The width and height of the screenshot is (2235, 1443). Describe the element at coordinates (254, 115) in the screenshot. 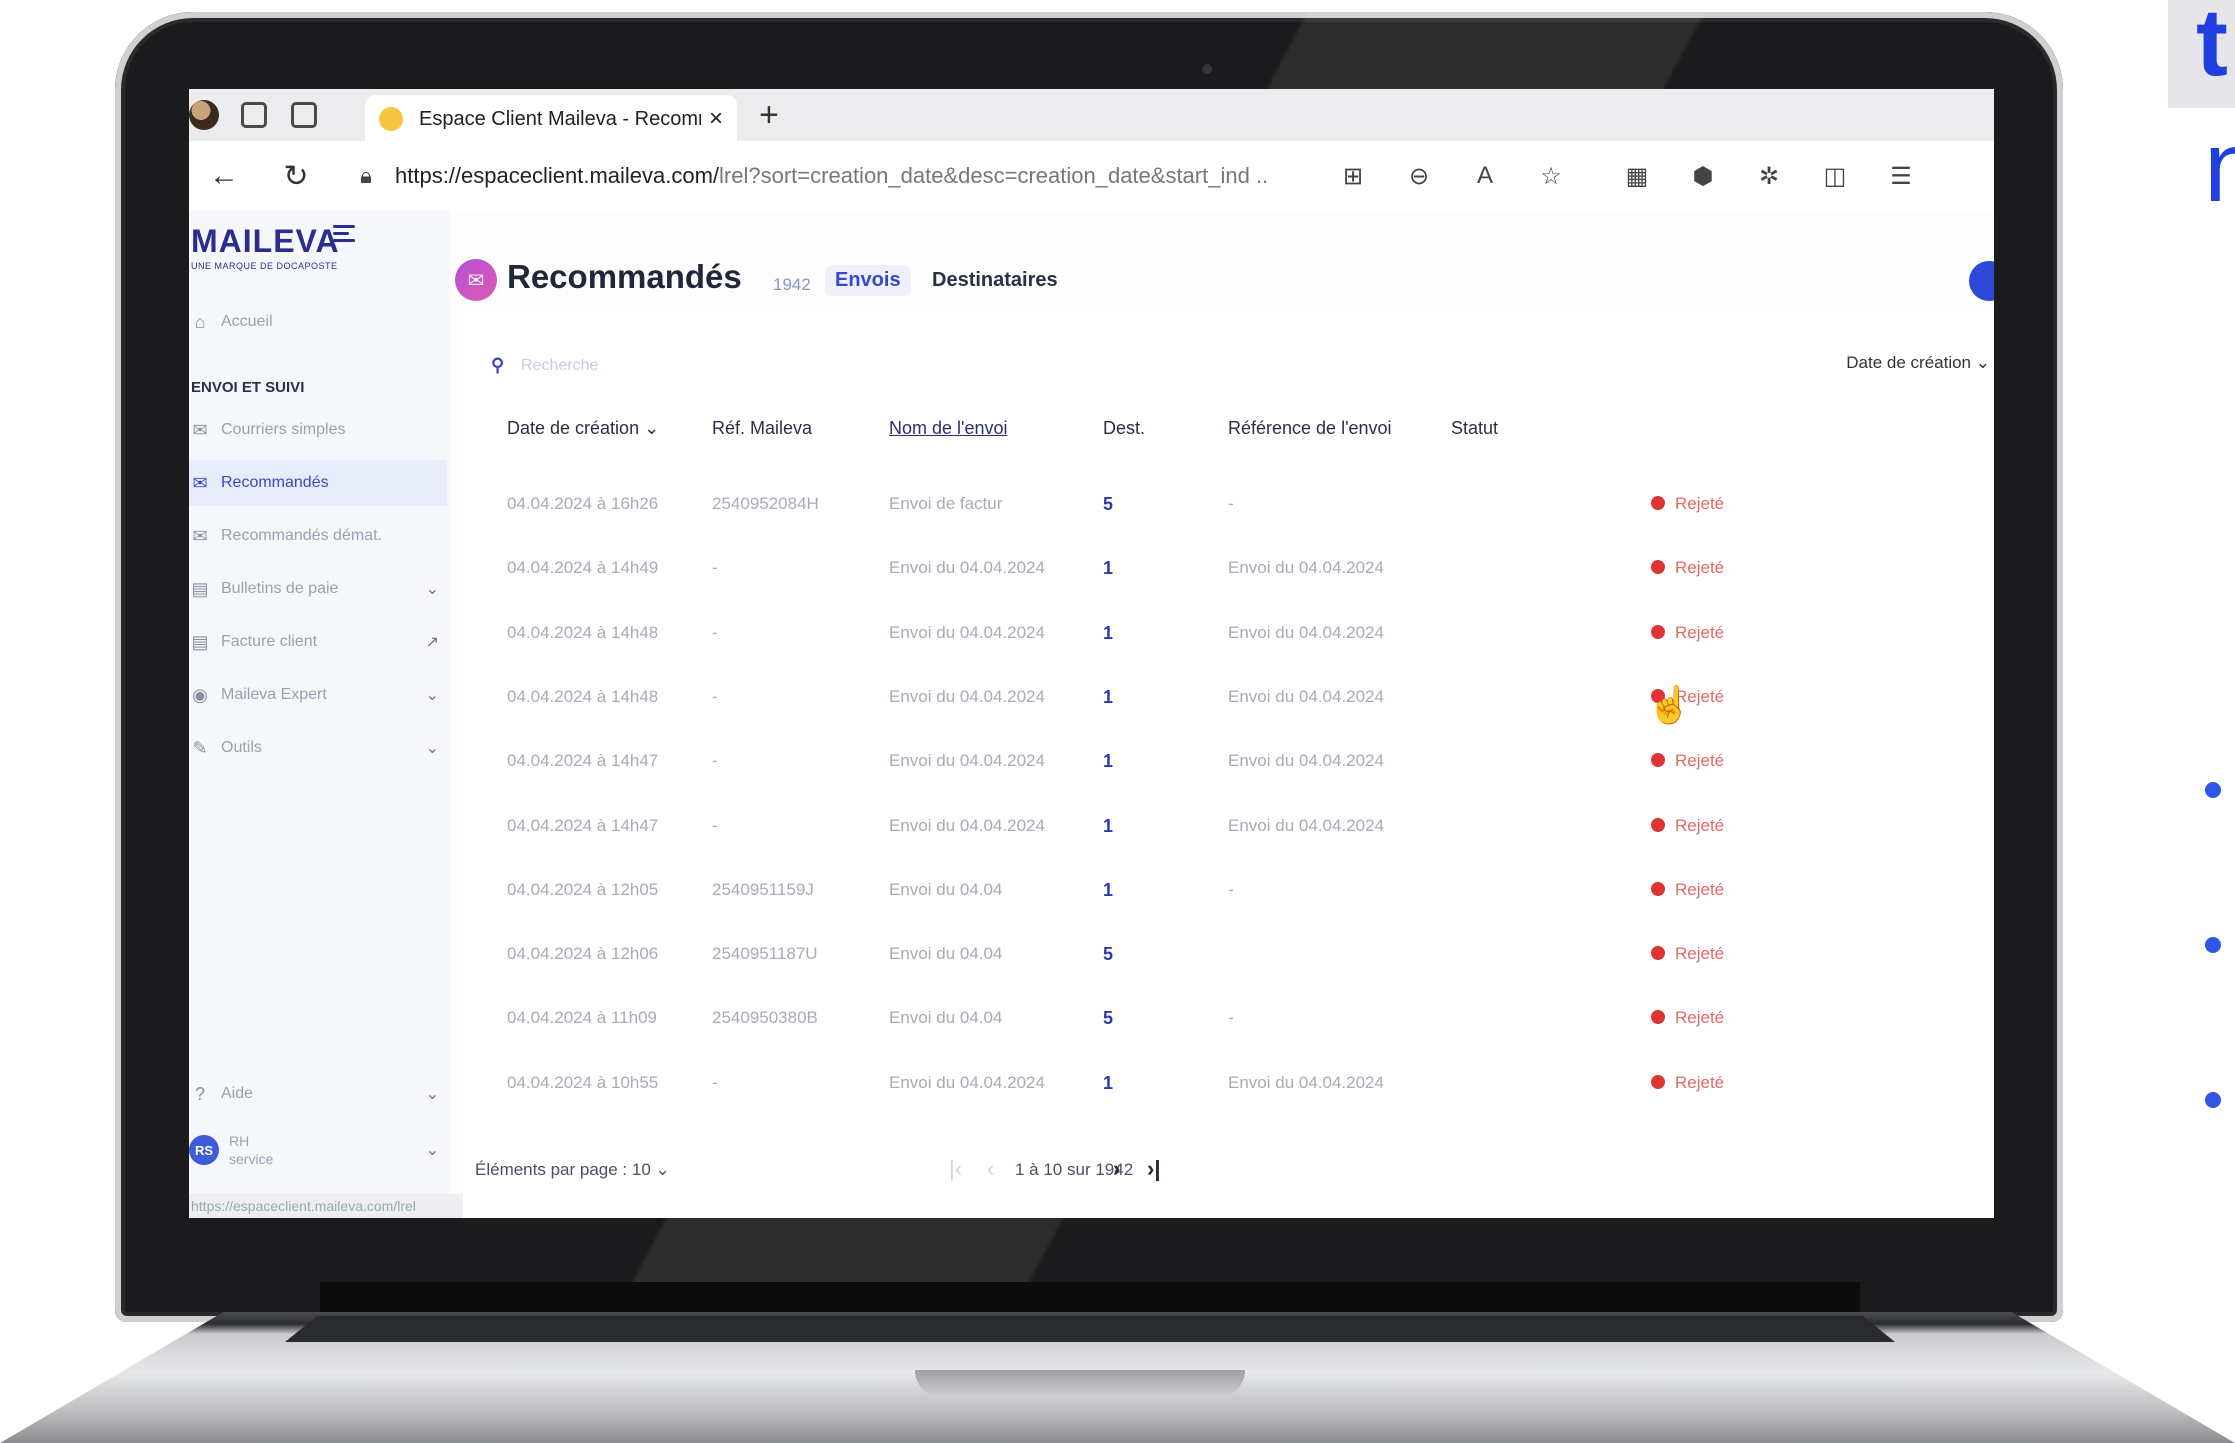

I see `collections-icon` at that location.